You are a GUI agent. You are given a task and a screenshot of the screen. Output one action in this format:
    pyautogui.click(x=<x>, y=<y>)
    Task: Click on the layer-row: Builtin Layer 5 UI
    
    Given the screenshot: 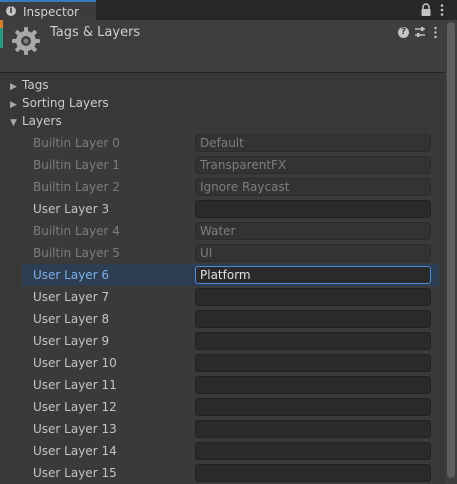 What is the action you would take?
    pyautogui.click(x=230, y=253)
    